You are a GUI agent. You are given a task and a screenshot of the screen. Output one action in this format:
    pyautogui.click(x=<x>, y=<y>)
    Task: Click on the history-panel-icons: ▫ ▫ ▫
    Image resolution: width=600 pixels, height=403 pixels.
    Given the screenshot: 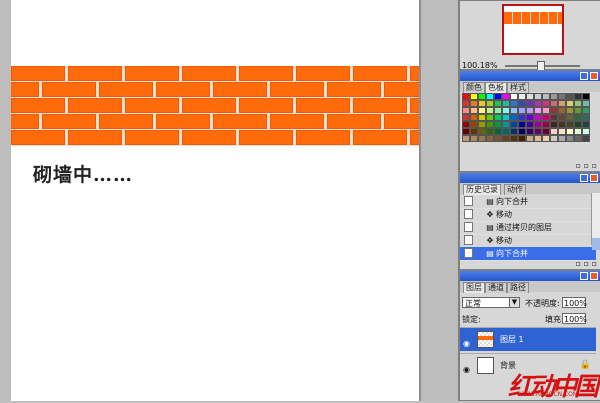 What is the action you would take?
    pyautogui.click(x=586, y=263)
    